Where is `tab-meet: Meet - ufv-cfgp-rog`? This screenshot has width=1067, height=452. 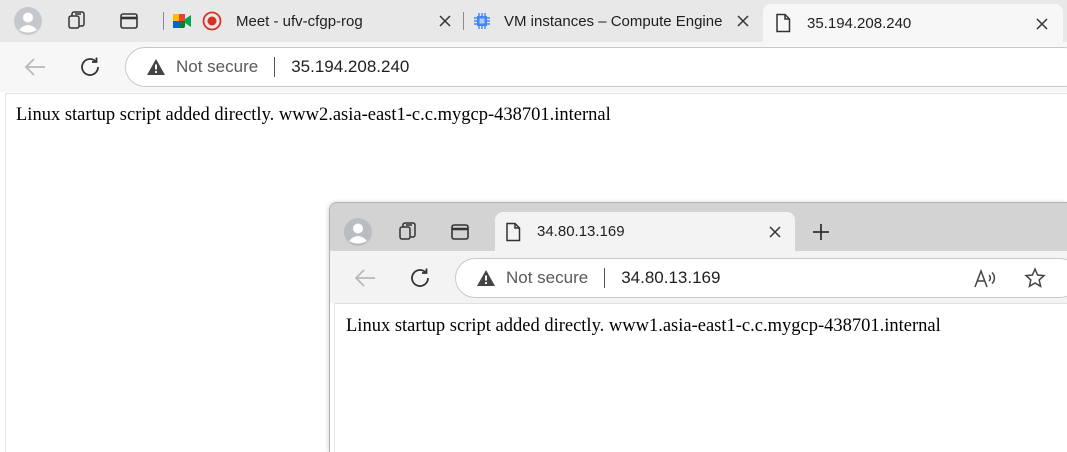
tab-meet: Meet - ufv-cfgp-rog is located at coordinates (314, 21).